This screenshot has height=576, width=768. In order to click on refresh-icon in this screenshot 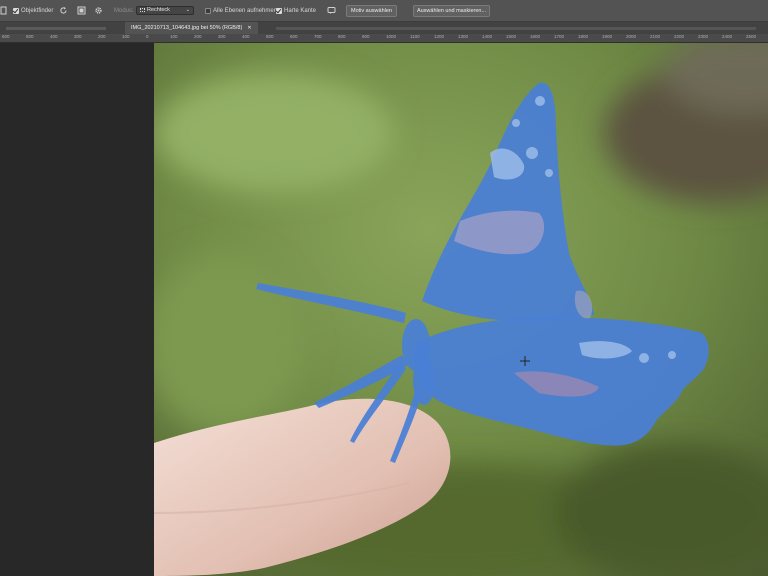, I will do `click(63, 10)`.